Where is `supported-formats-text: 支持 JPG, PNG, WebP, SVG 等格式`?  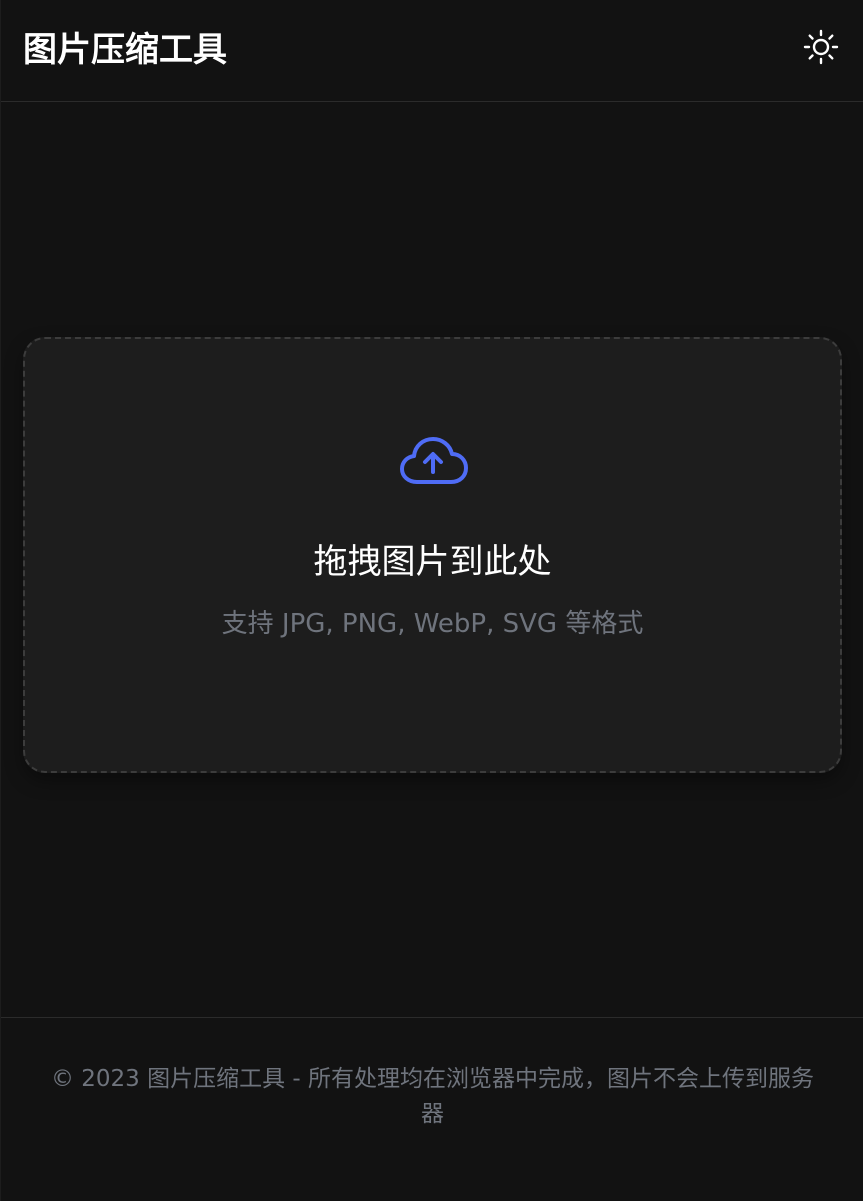
supported-formats-text: 支持 JPG, PNG, WebP, SVG 等格式 is located at coordinates (432, 624).